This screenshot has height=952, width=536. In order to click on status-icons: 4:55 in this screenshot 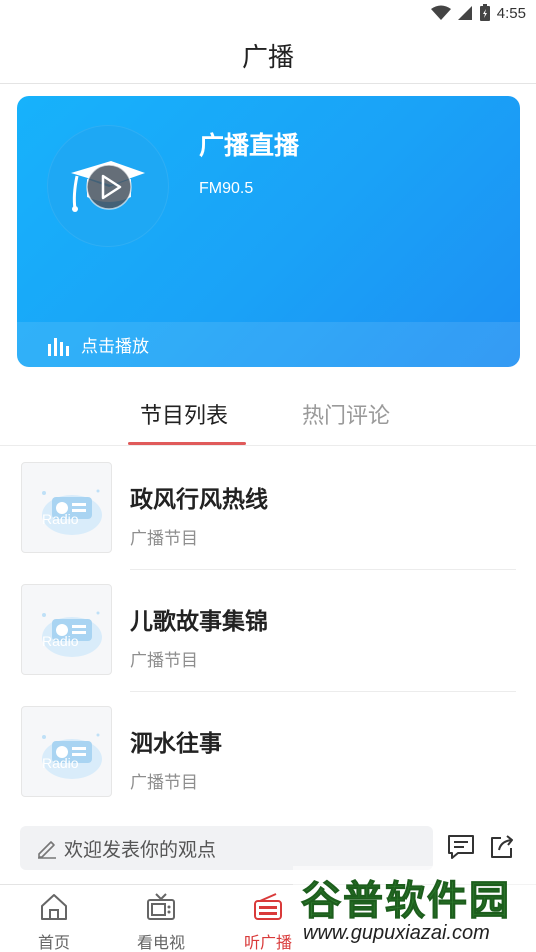, I will do `click(478, 13)`.